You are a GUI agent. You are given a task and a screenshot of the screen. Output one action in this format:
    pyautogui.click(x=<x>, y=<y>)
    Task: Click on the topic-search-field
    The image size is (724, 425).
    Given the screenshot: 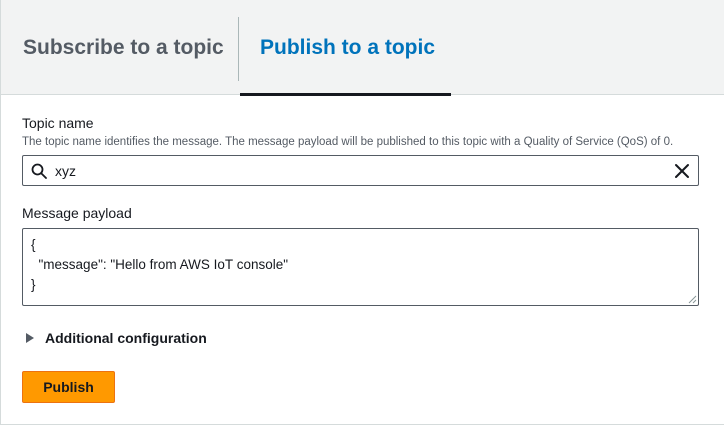 What is the action you would take?
    pyautogui.click(x=360, y=170)
    